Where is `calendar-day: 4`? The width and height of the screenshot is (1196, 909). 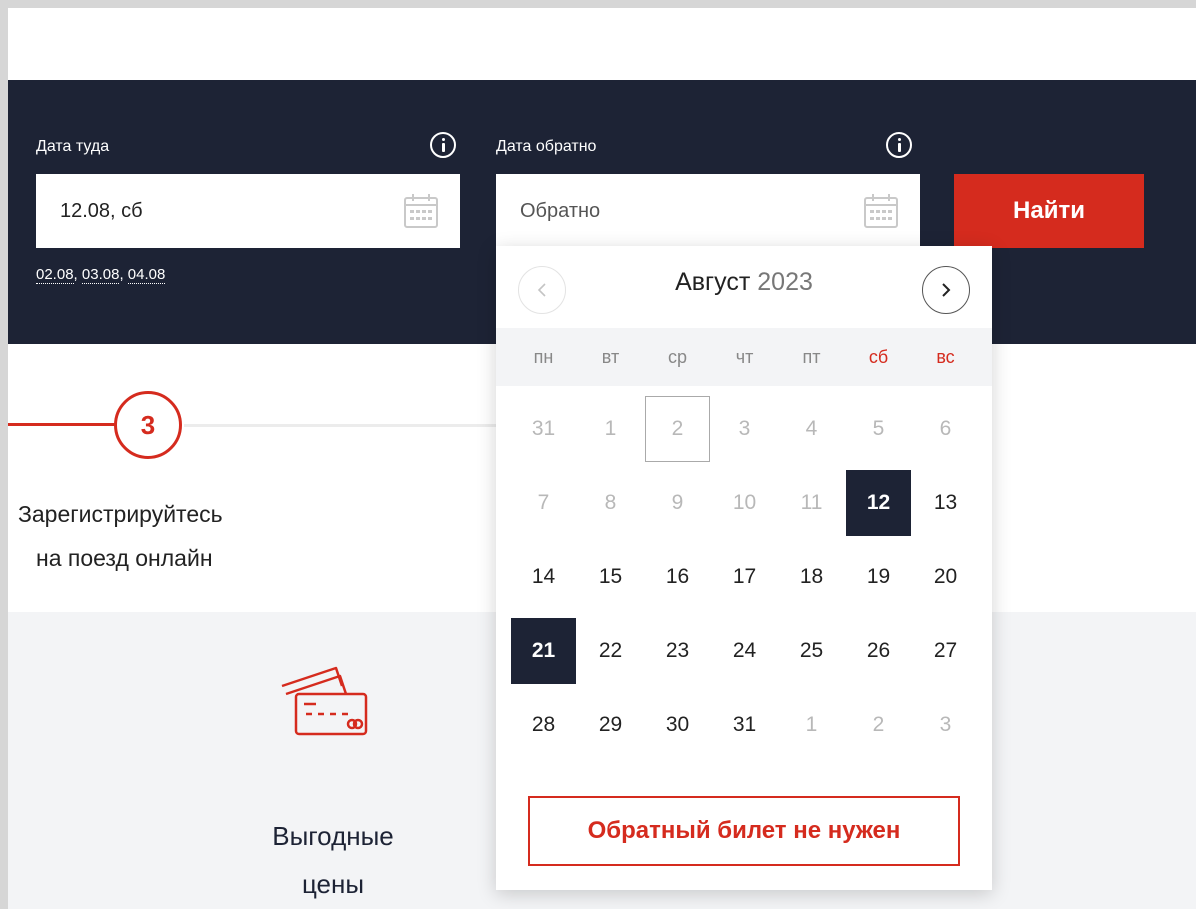 calendar-day: 4 is located at coordinates (811, 428).